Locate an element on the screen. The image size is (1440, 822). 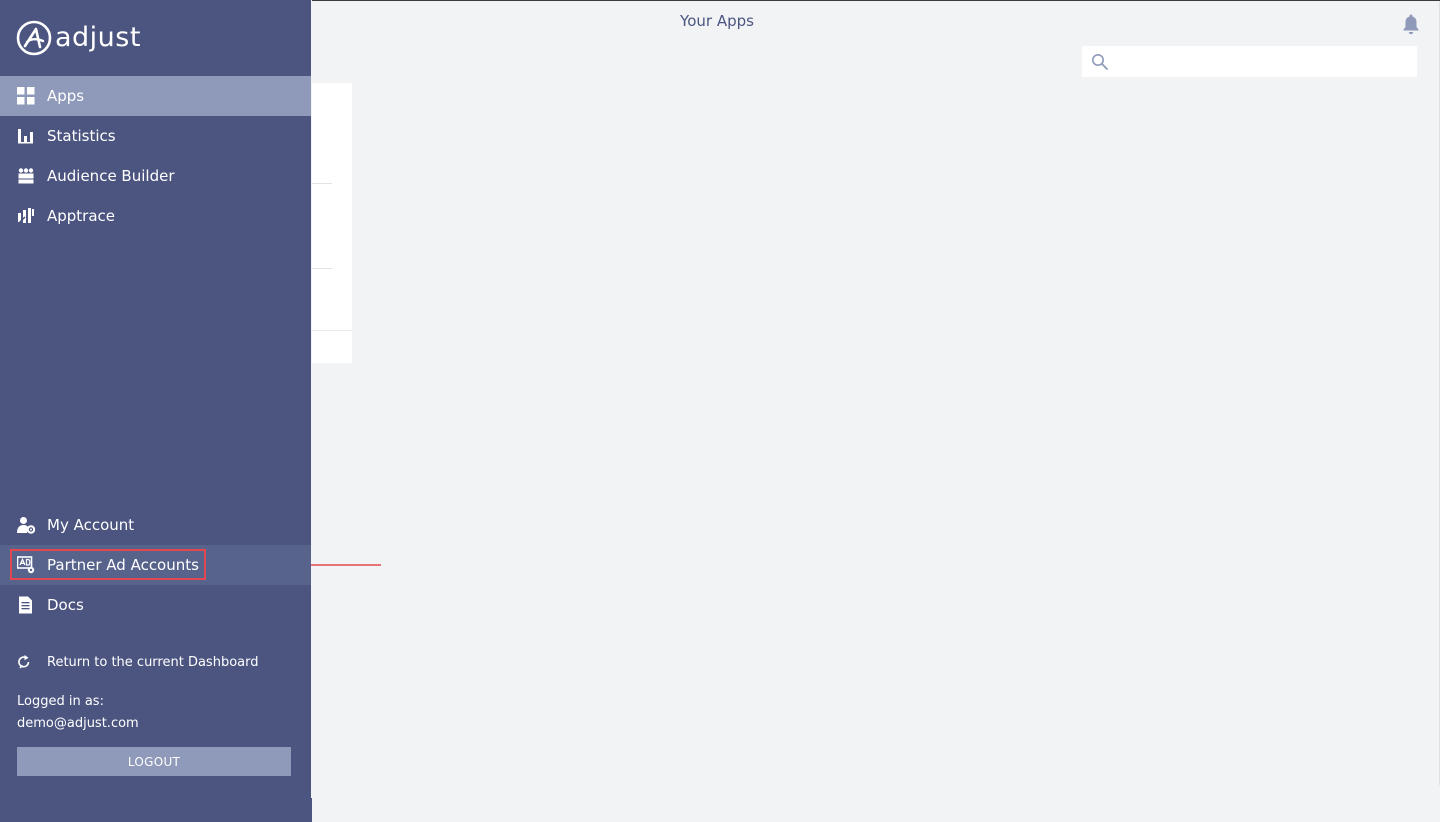
sidebar-item-audience-builder: Audience Builder is located at coordinates (155, 176).